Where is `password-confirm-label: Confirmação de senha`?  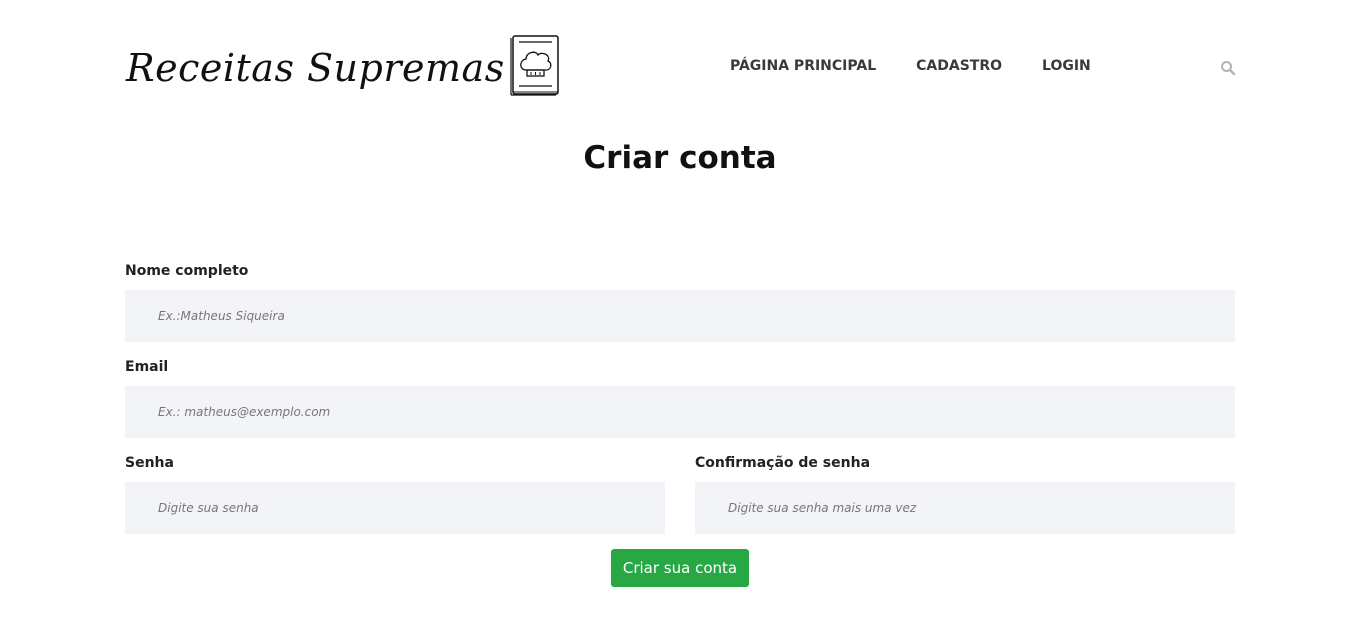 password-confirm-label: Confirmação de senha is located at coordinates (783, 463).